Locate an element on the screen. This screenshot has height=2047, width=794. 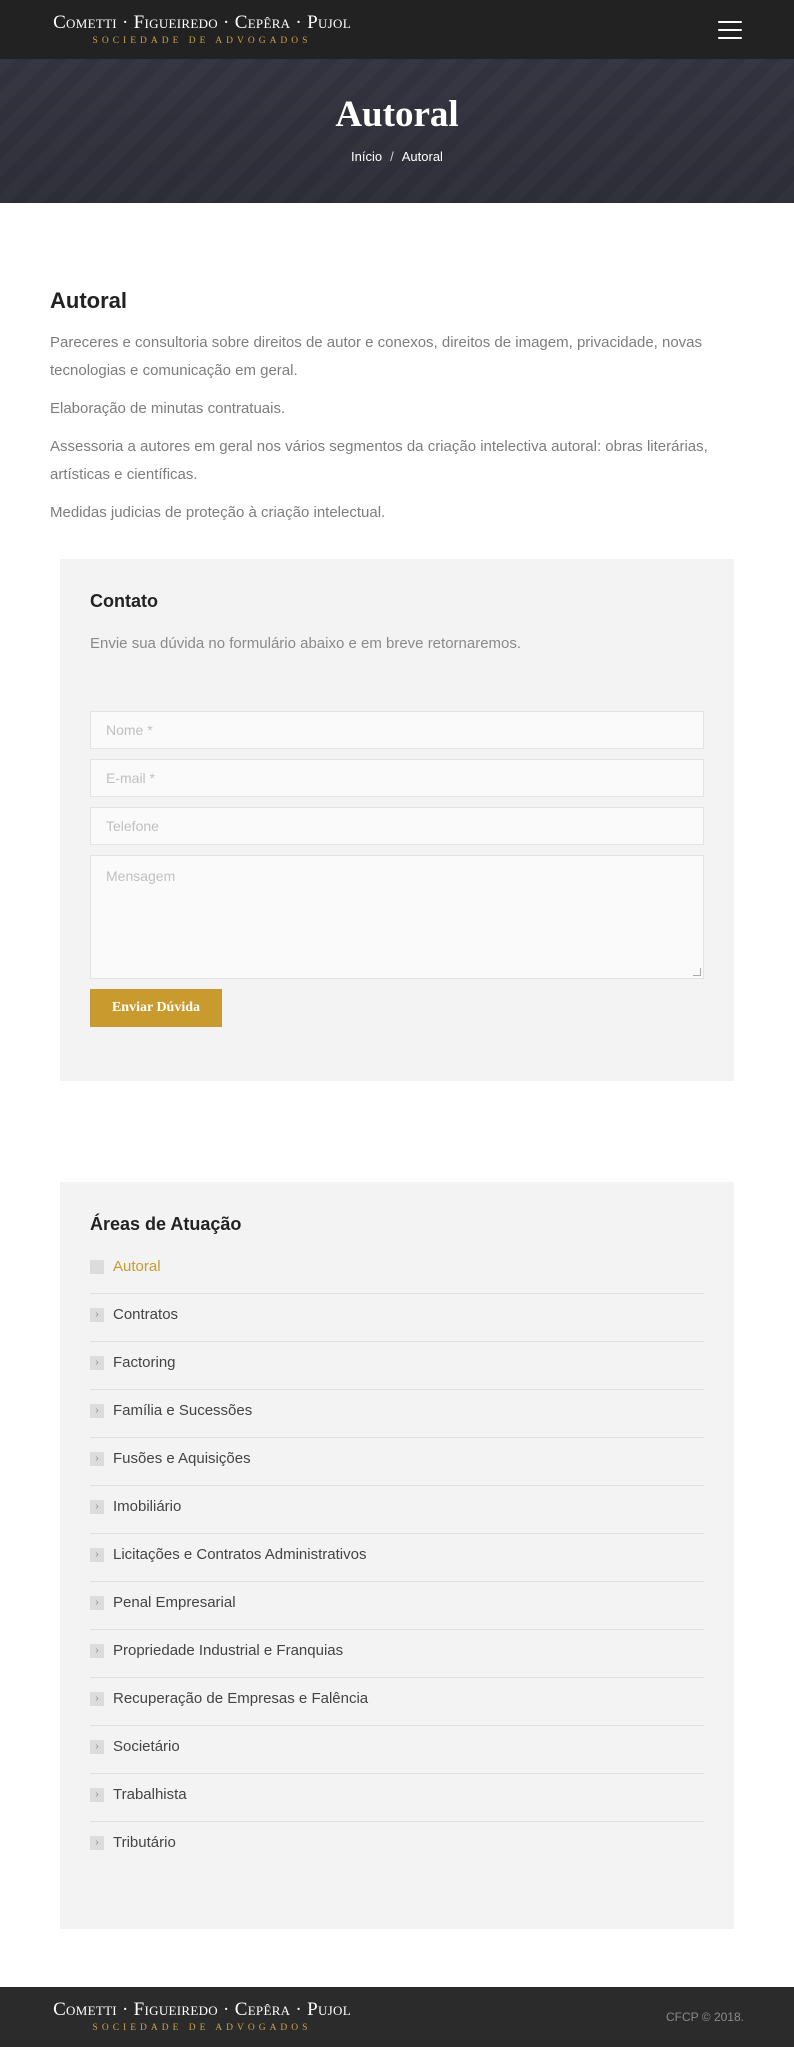
practice-area-label: Trabalhista is located at coordinates (150, 1794).